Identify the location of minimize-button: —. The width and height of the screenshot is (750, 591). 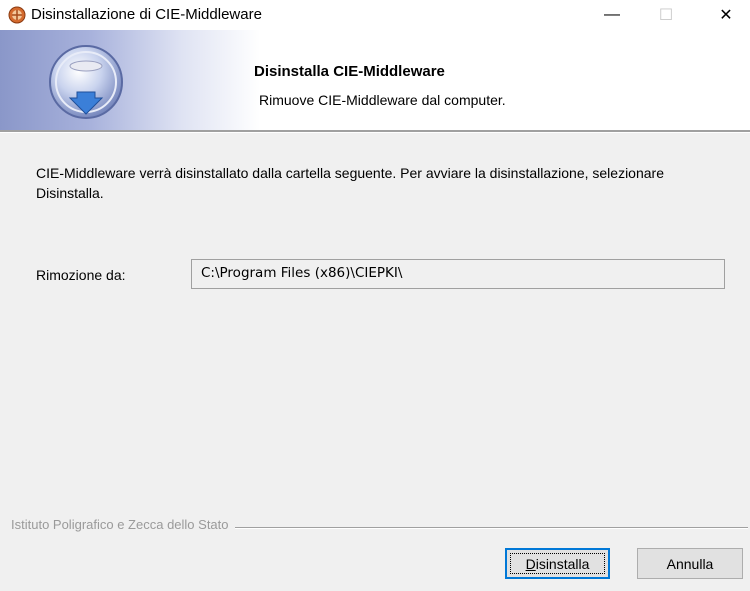
(612, 15).